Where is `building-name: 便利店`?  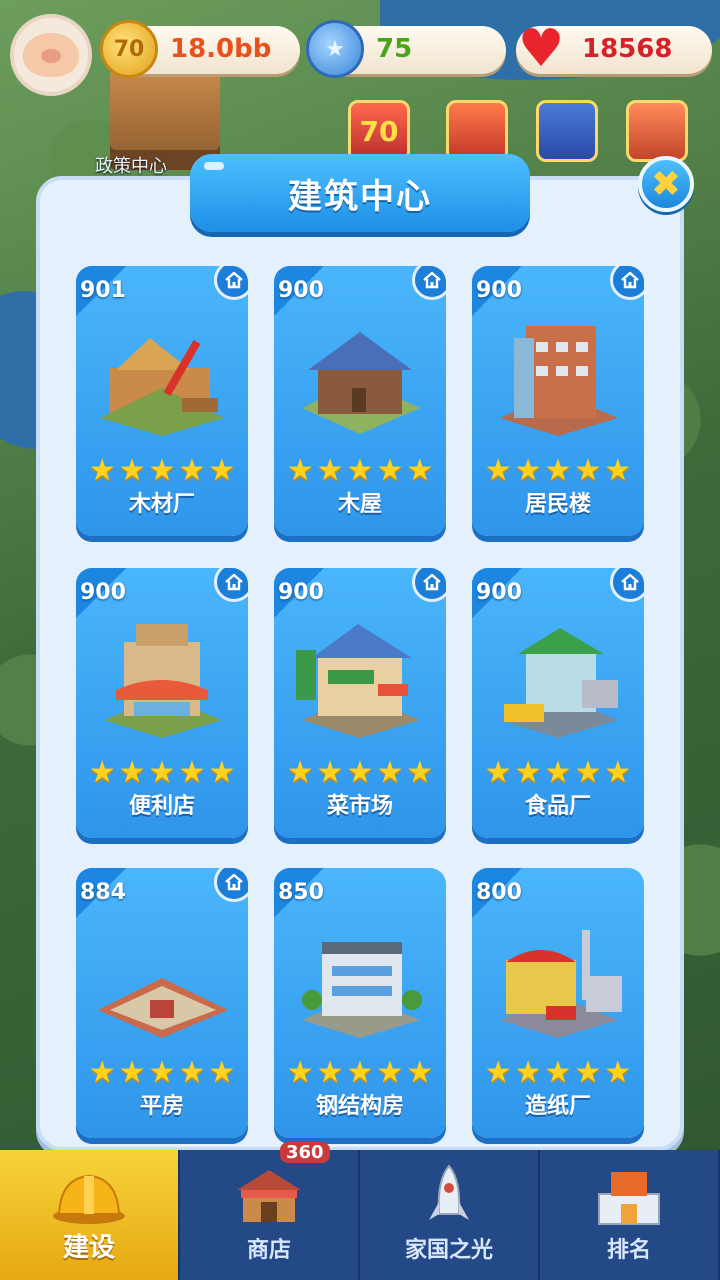
building-name: 便利店 is located at coordinates (161, 806).